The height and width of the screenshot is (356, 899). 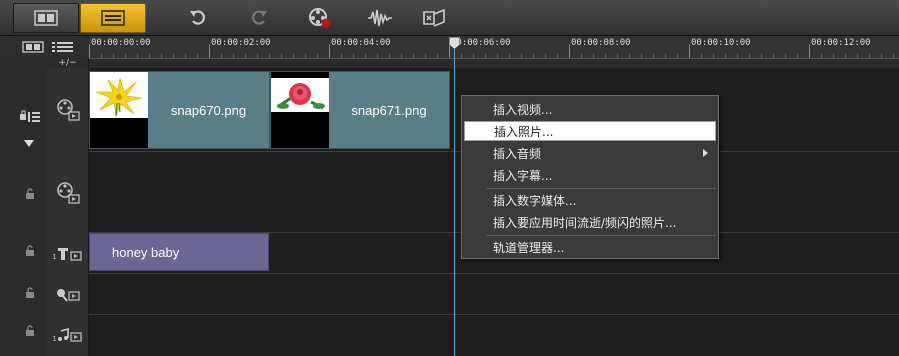 I want to click on clip-filename: snap671.png, so click(x=389, y=110).